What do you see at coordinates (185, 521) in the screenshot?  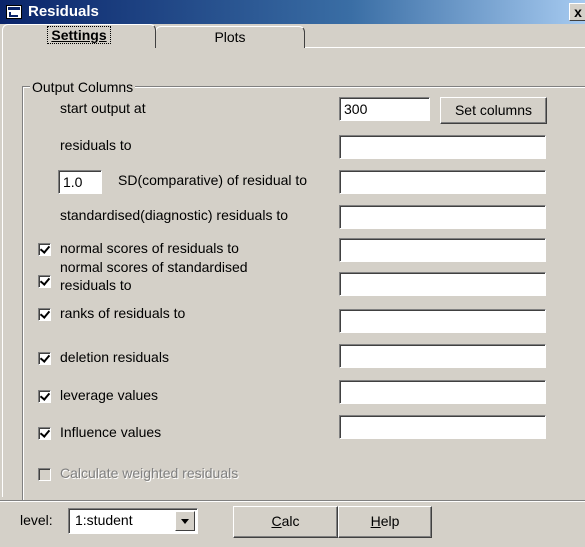 I see `chevron-down-icon` at bounding box center [185, 521].